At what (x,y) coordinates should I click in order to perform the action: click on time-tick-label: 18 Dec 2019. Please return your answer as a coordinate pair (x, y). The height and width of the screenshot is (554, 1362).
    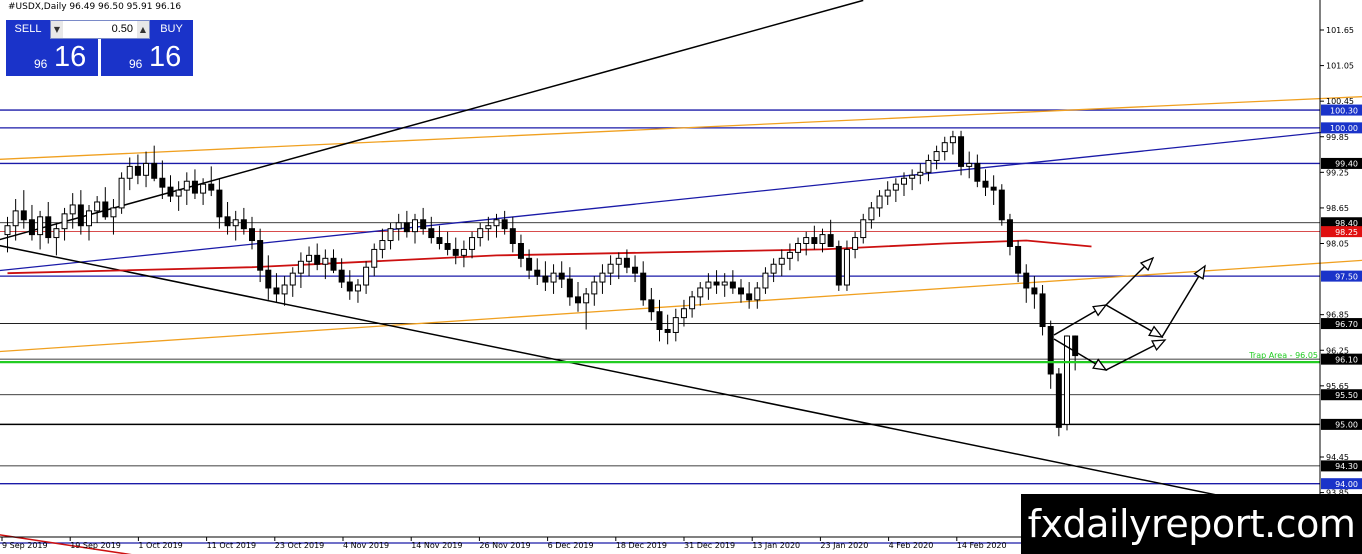
    Looking at the image, I should click on (641, 545).